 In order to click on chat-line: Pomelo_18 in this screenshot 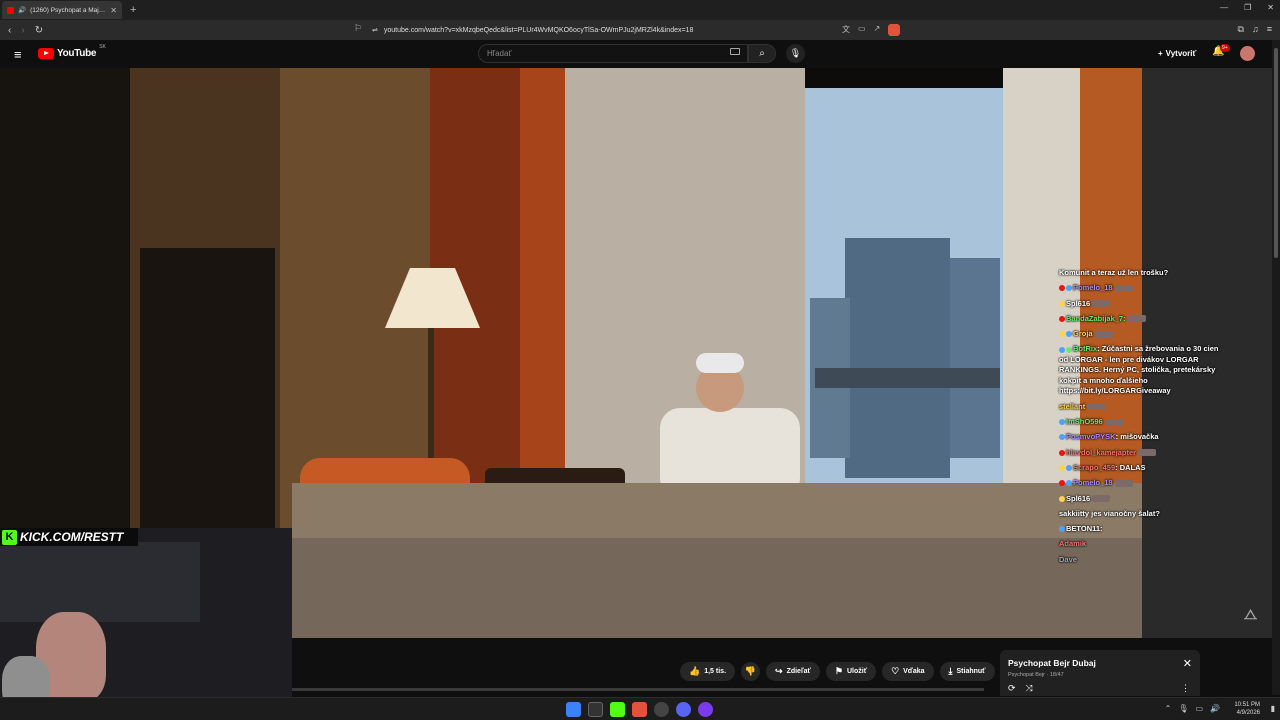, I will do `click(1144, 288)`.